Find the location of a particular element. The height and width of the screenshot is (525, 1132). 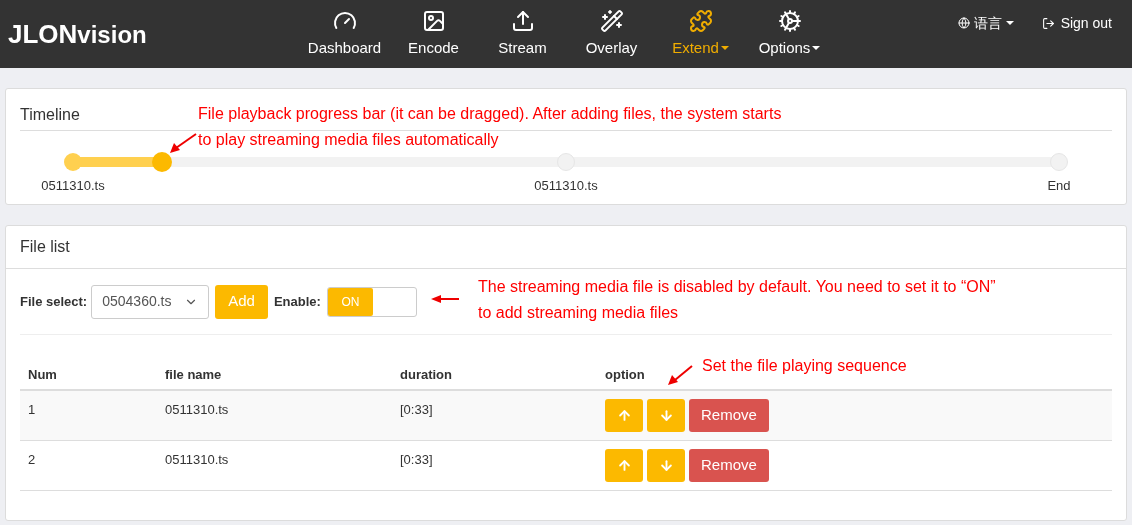

image-icon is located at coordinates (433, 20).